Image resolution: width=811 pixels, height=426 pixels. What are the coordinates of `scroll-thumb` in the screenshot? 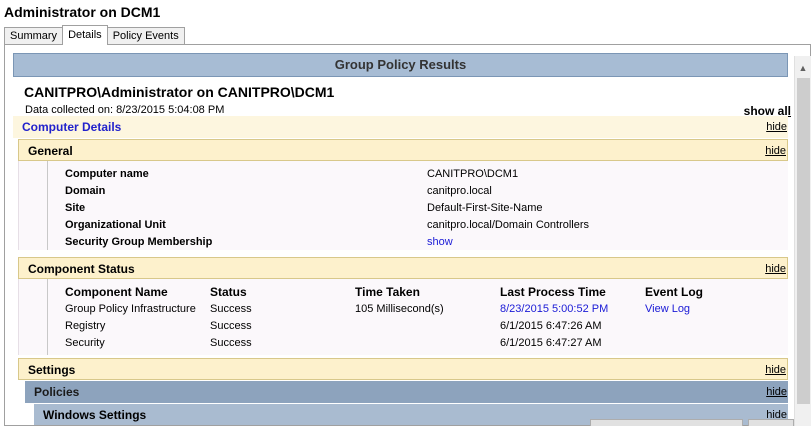 It's located at (803, 241).